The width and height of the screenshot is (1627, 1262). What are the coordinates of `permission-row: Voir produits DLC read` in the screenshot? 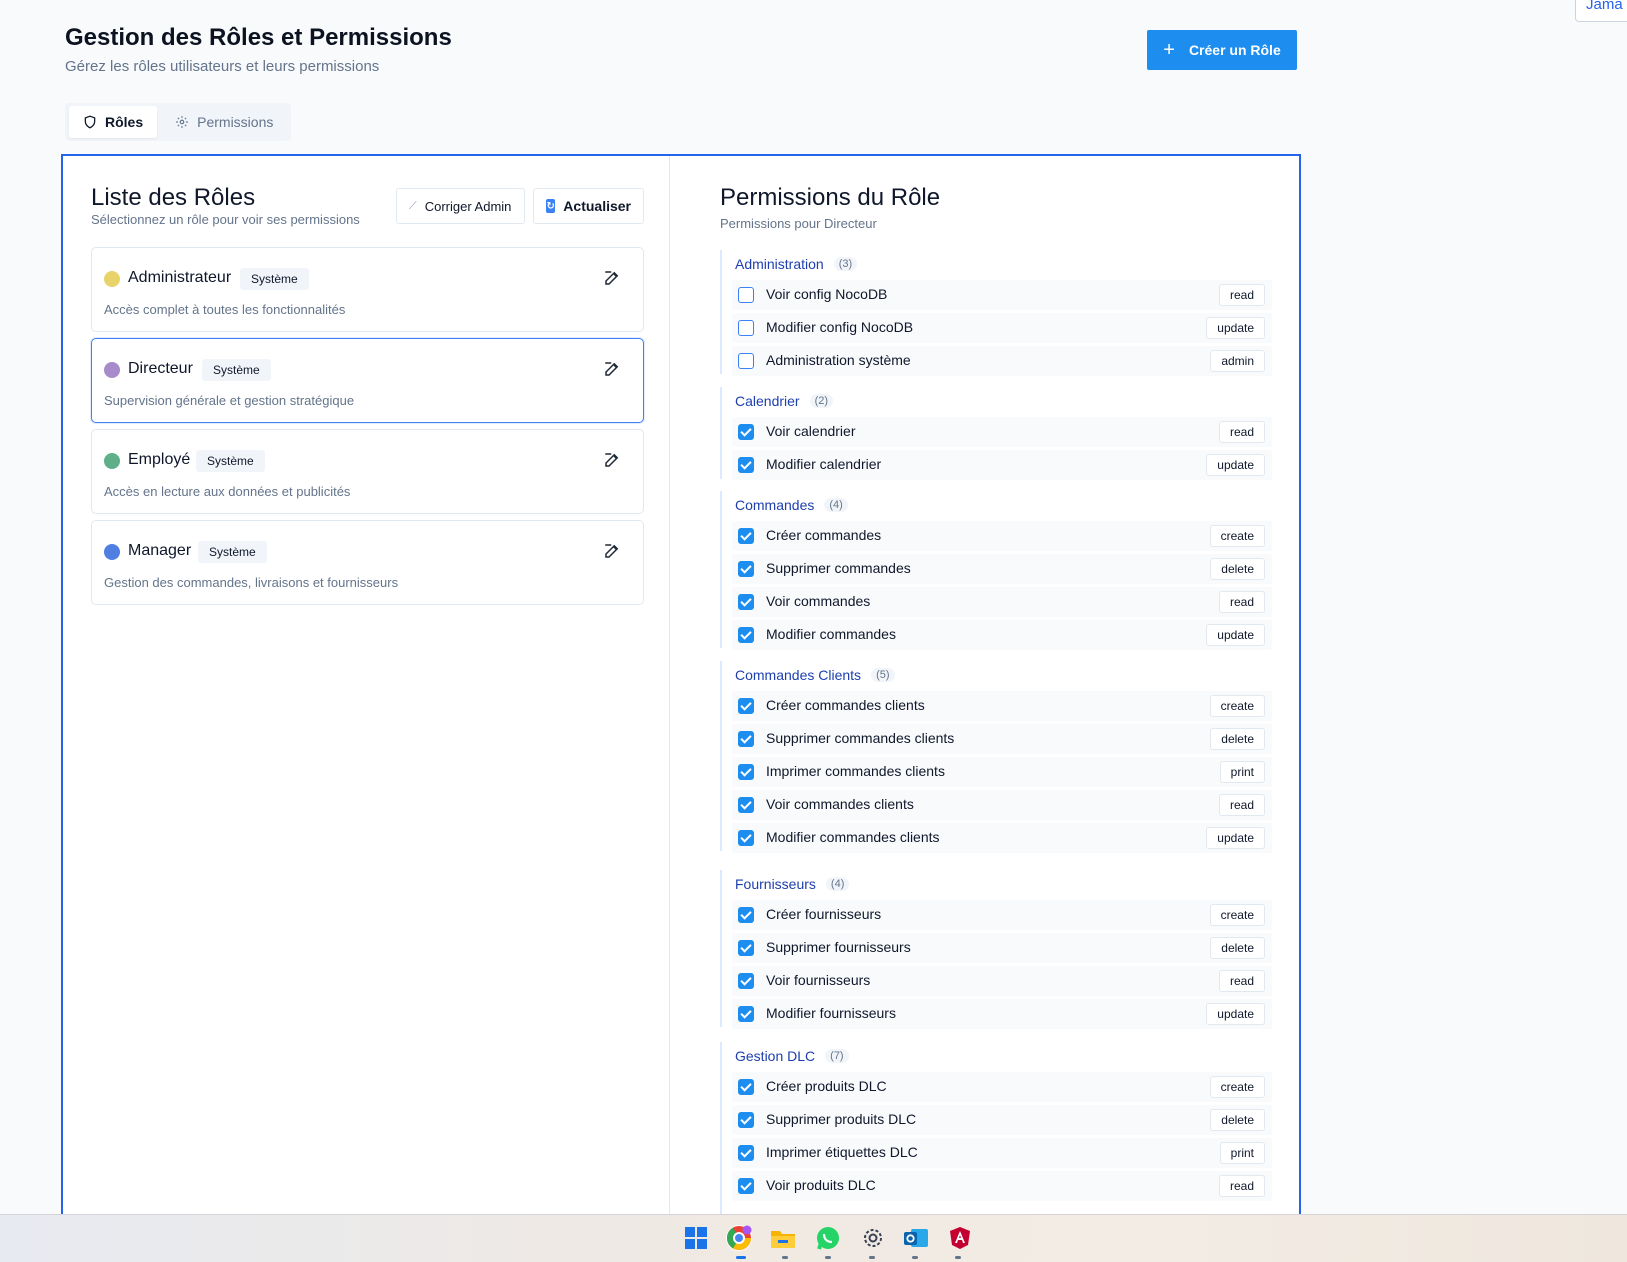 It's located at (1002, 1186).